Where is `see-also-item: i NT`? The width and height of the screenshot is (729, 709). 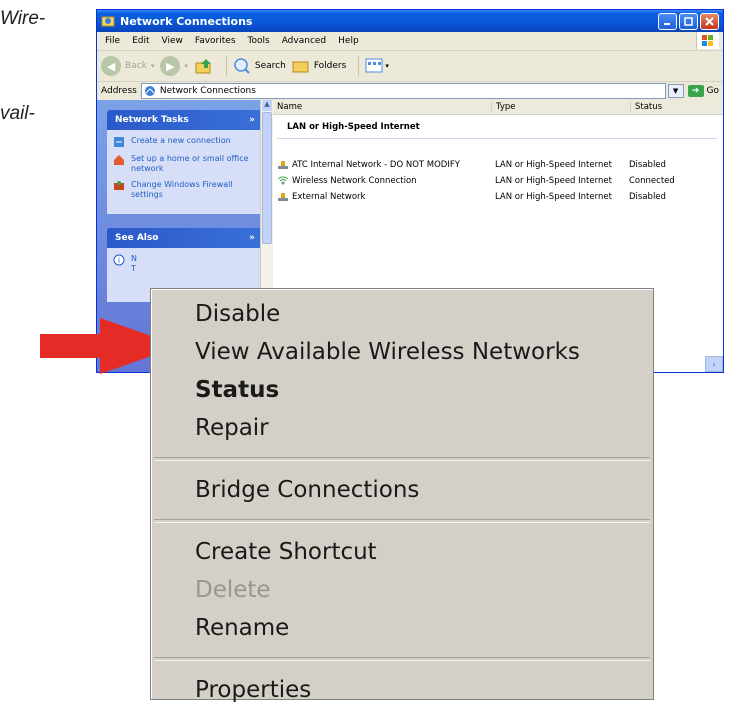
see-also-item: i NT is located at coordinates (185, 264).